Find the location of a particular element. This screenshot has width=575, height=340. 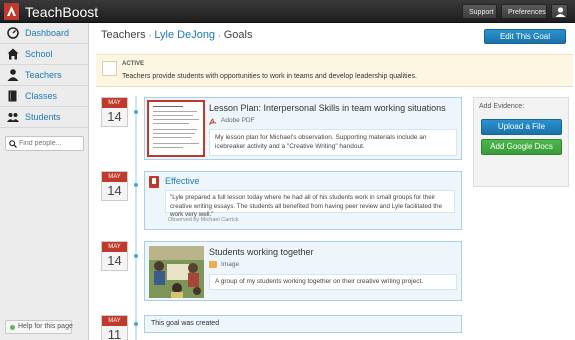

sidebar-item-school: School is located at coordinates (44, 54).